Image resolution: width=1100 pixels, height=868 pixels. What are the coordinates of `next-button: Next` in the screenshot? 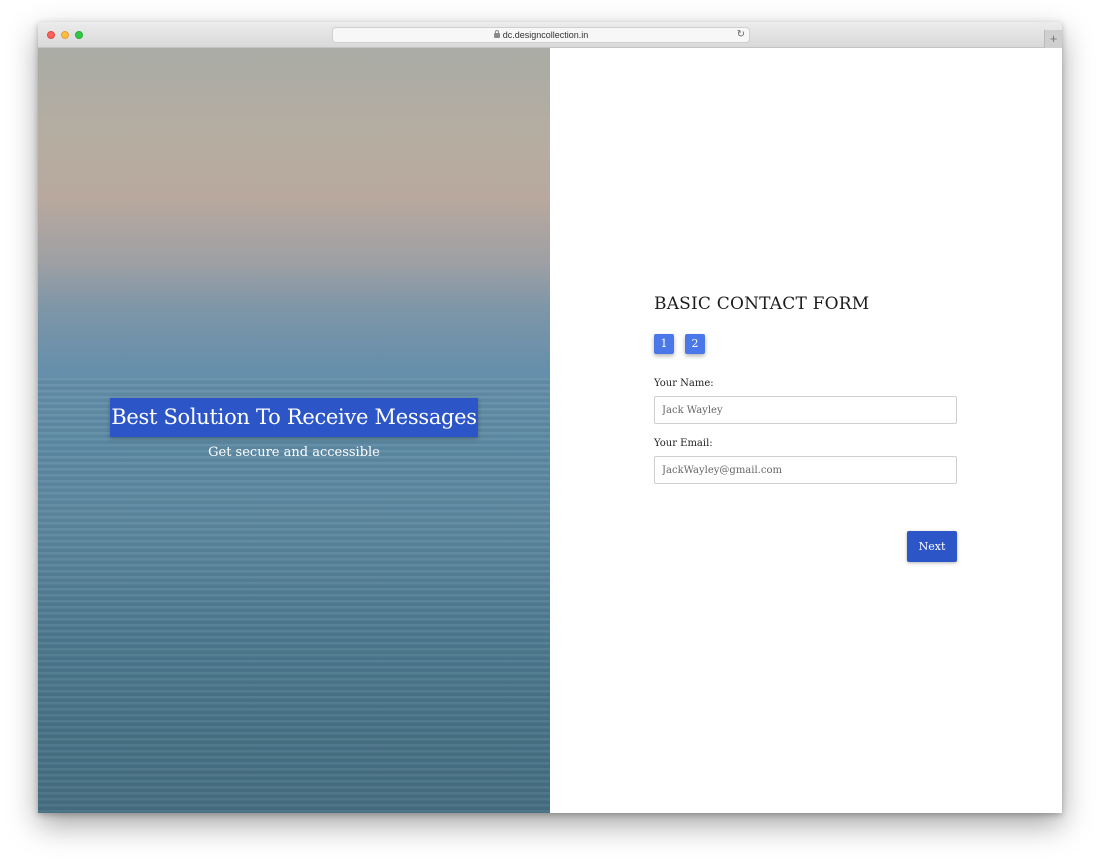 It's located at (932, 546).